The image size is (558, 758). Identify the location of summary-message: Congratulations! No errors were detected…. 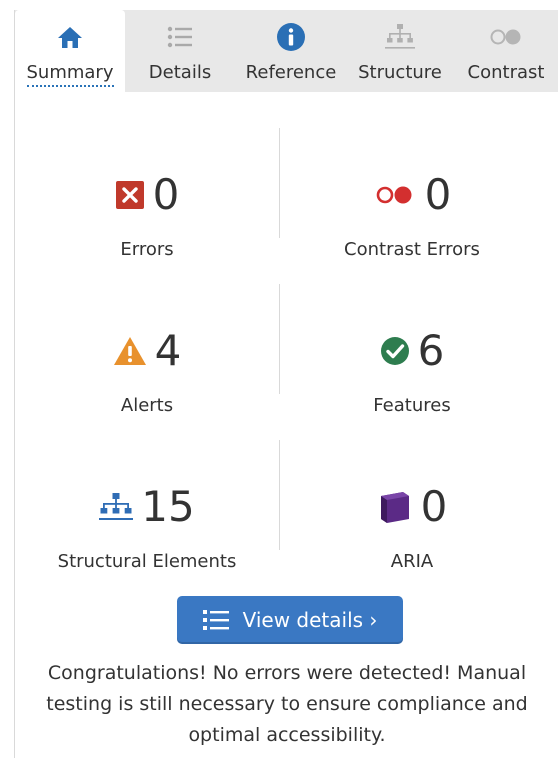
(287, 704).